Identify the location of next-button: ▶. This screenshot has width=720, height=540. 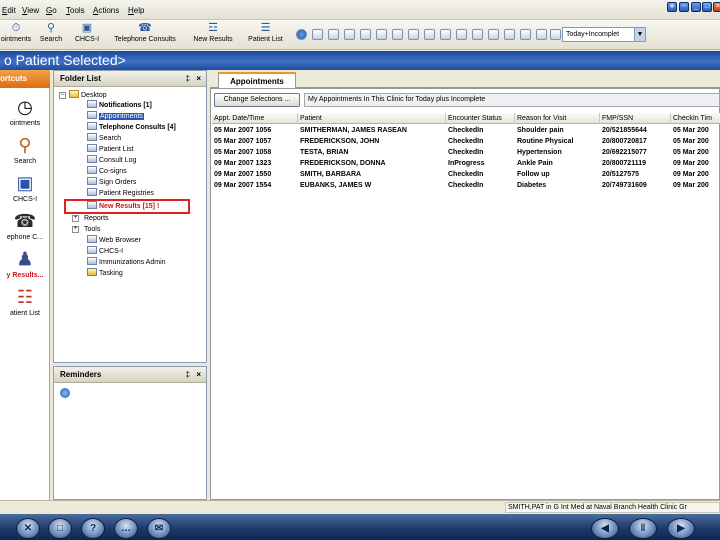
(681, 528).